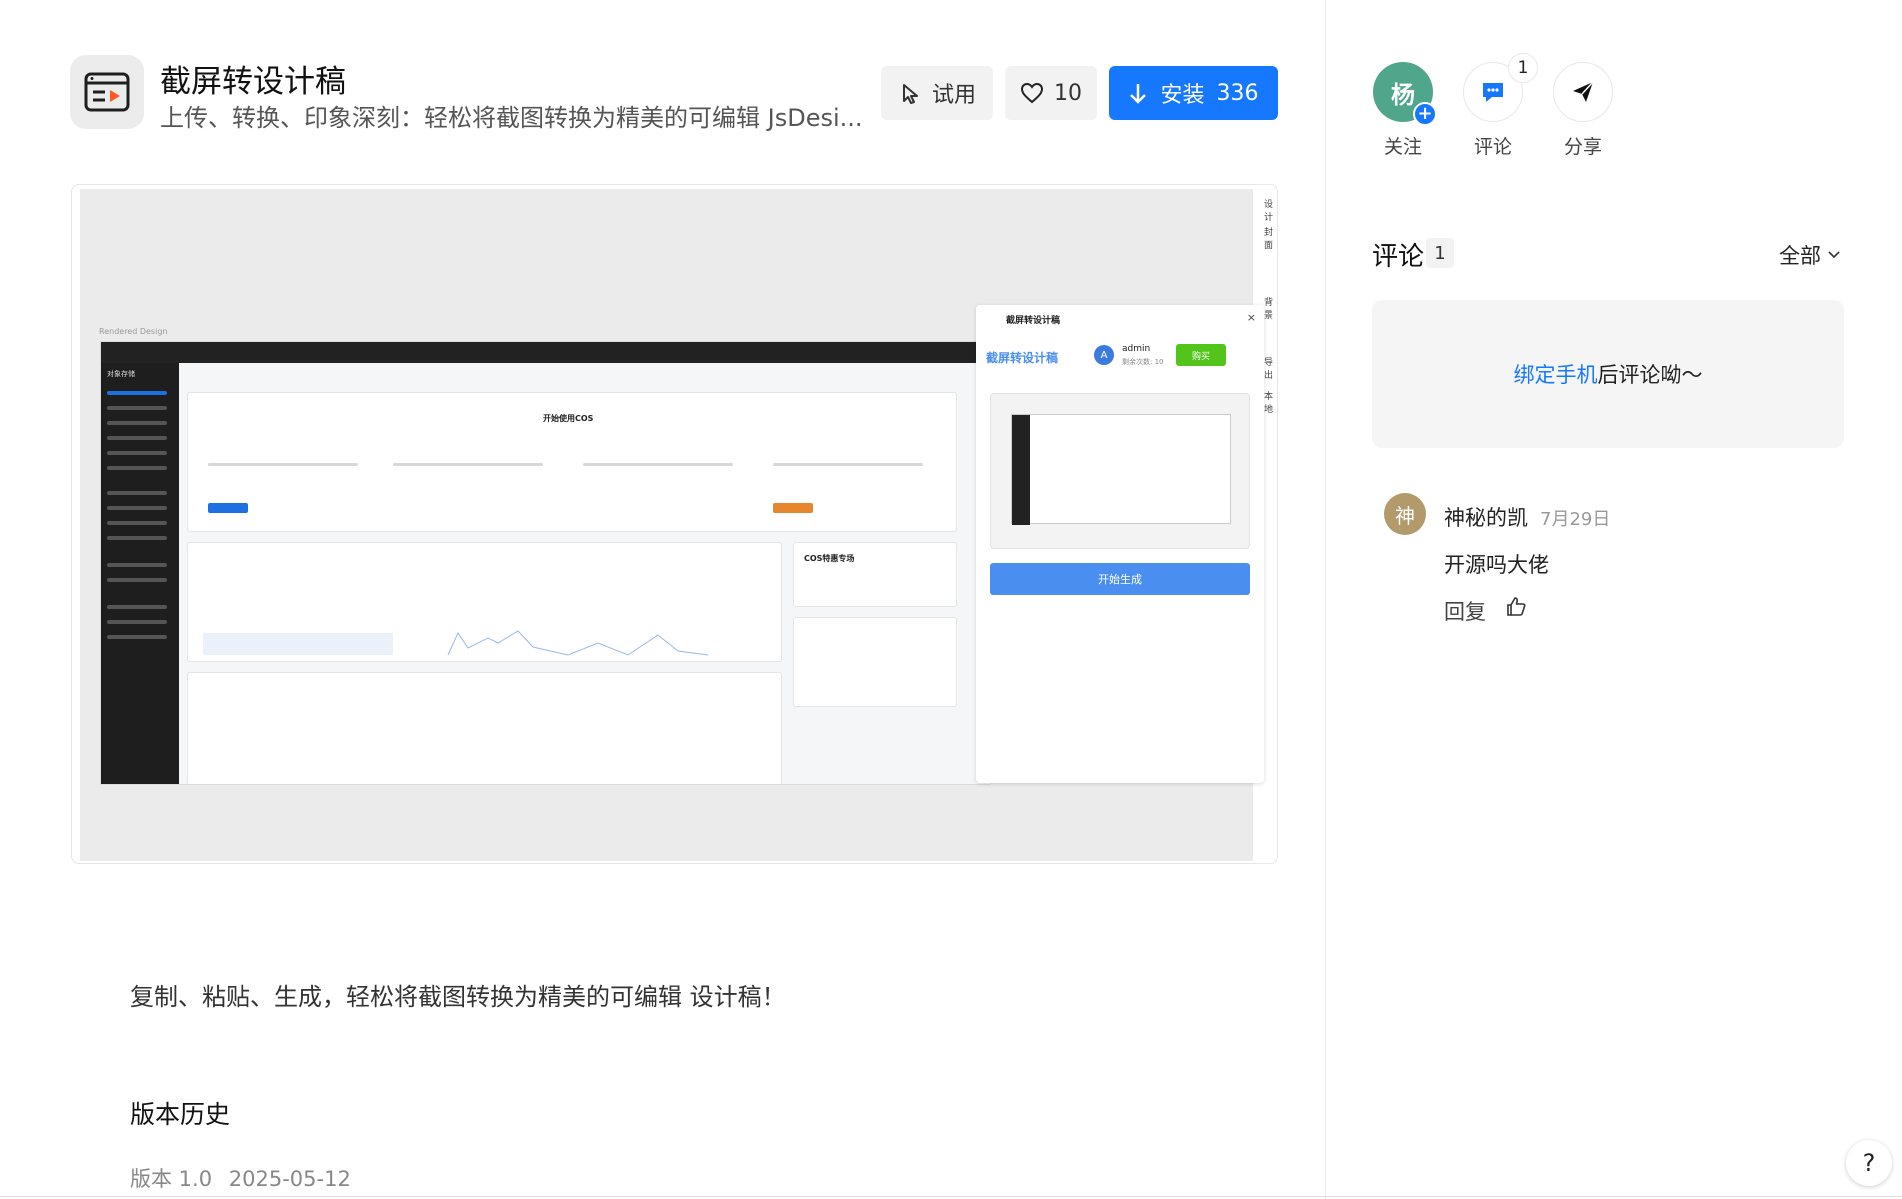 The image size is (1902, 1199). Describe the element at coordinates (1500, 87) in the screenshot. I see `comment-button: 1` at that location.